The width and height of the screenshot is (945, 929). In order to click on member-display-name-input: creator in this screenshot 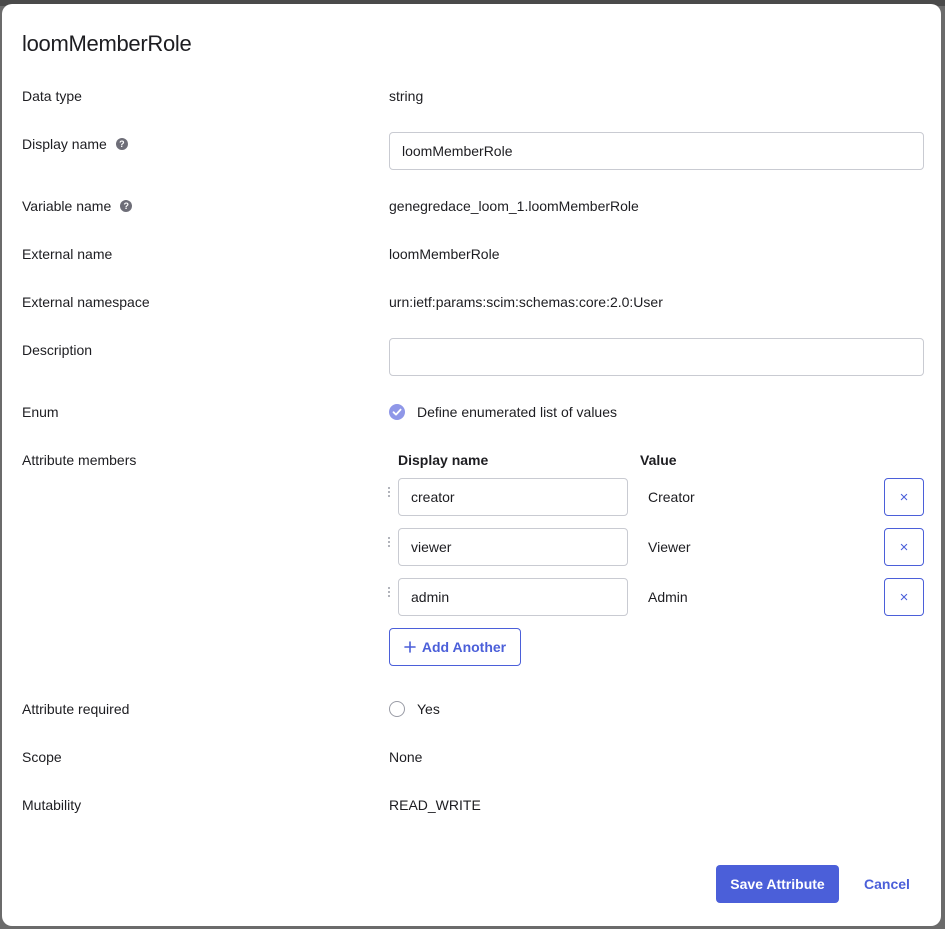, I will do `click(513, 497)`.